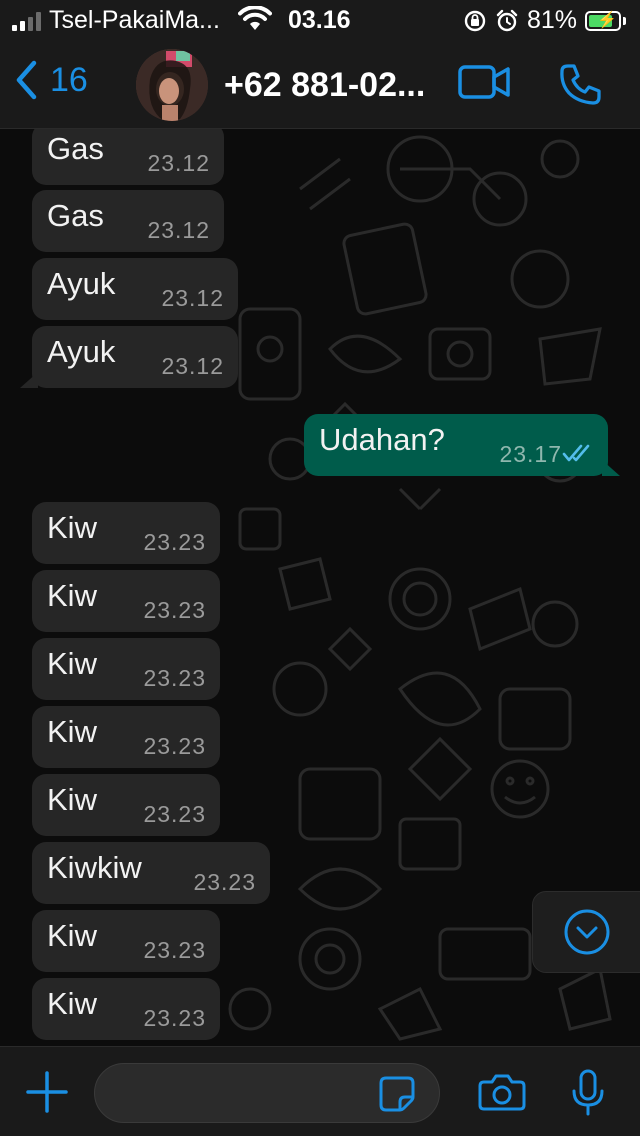 The width and height of the screenshot is (640, 1136). What do you see at coordinates (47, 1092) in the screenshot?
I see `plus-icon` at bounding box center [47, 1092].